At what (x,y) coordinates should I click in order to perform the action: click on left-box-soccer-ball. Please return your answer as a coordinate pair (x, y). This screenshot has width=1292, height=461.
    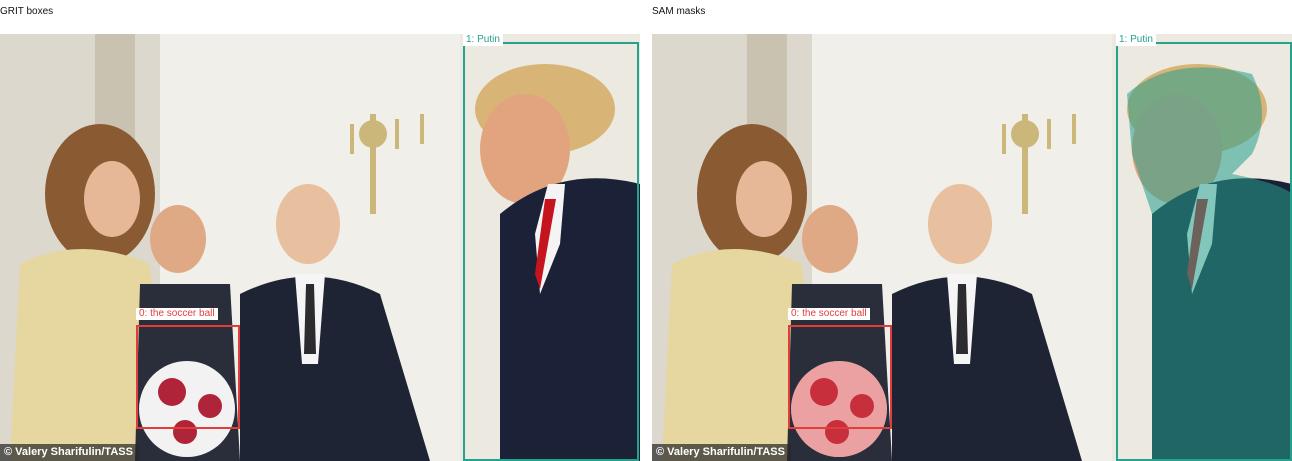
    Looking at the image, I should click on (188, 377).